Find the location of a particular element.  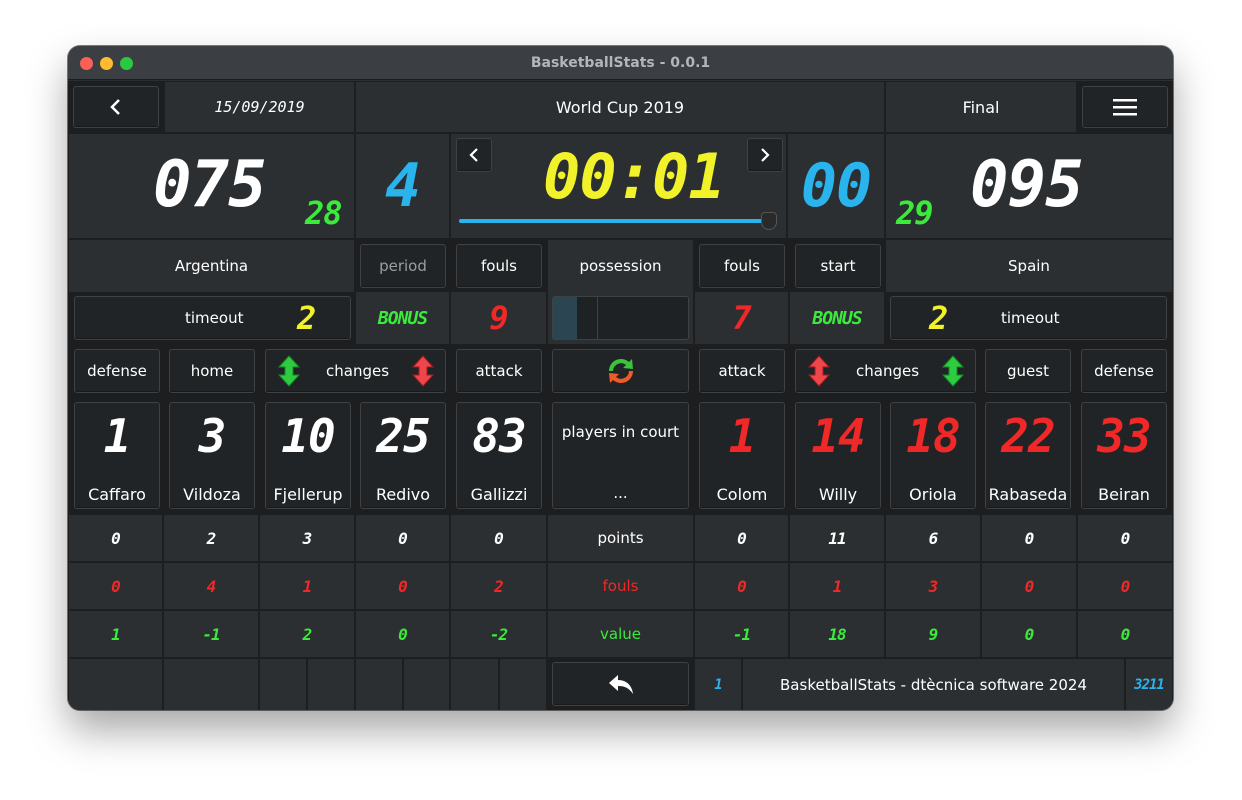

clock-prev-button is located at coordinates (474, 155).